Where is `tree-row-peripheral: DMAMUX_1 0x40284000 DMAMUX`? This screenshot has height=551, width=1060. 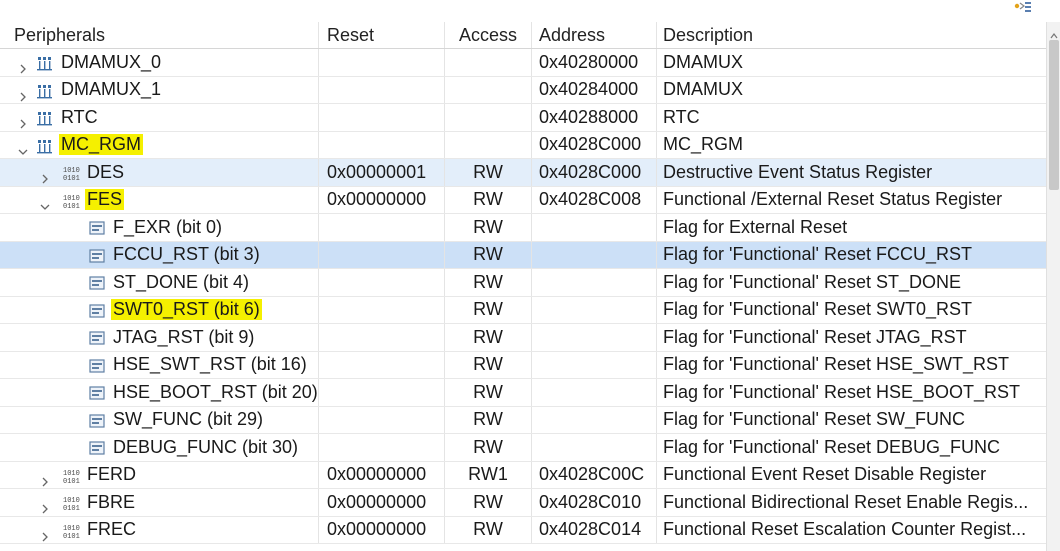 tree-row-peripheral: DMAMUX_1 0x40284000 DMAMUX is located at coordinates (523, 90).